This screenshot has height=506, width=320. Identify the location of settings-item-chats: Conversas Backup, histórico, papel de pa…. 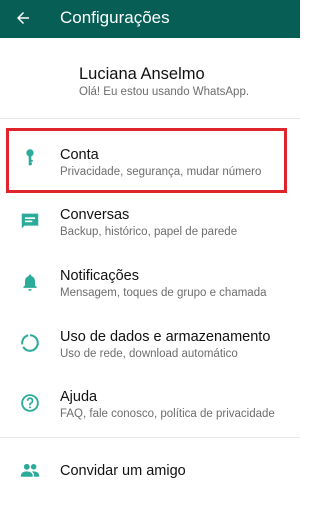
(150, 224).